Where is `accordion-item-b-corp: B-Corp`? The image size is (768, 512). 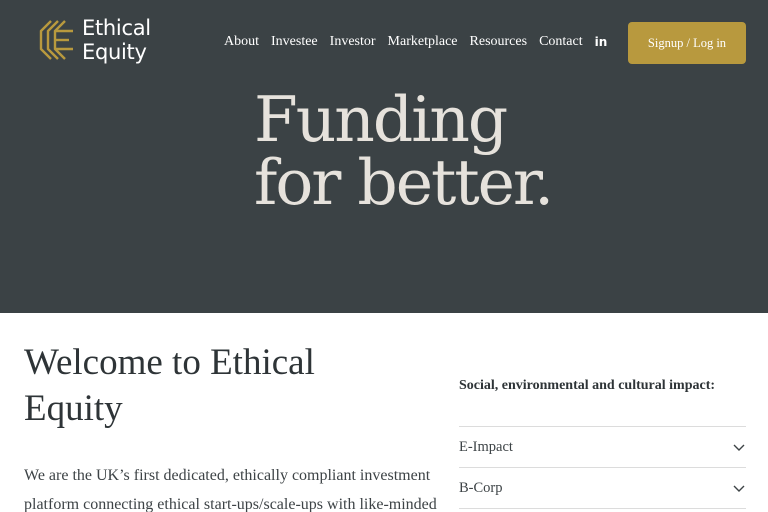 accordion-item-b-corp: B-Corp is located at coordinates (602, 487).